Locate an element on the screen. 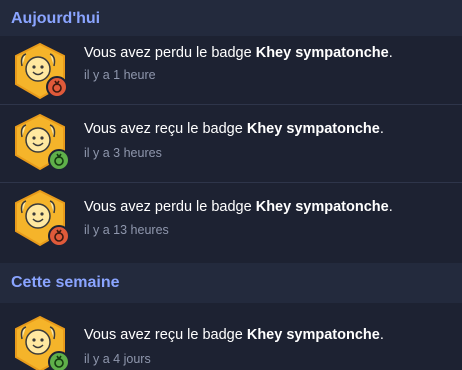 The width and height of the screenshot is (462, 370). section-header-today: Aujourd'hui is located at coordinates (231, 18).